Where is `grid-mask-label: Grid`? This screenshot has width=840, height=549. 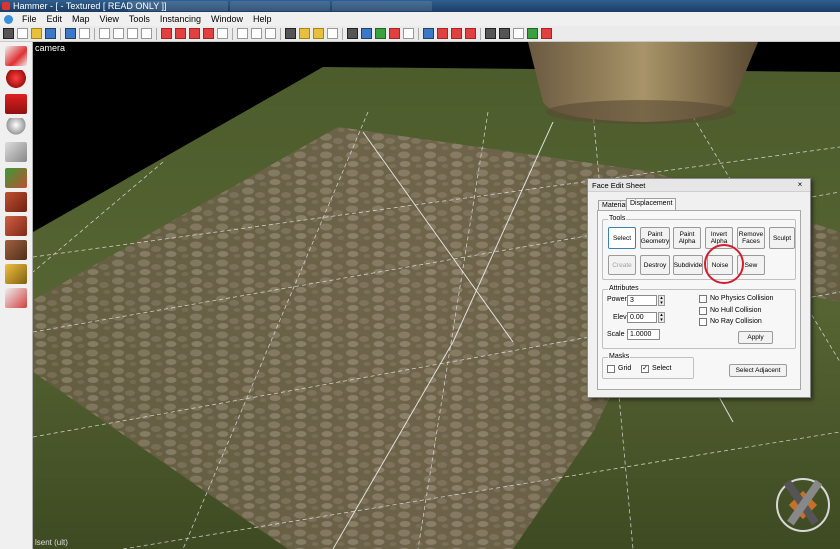 grid-mask-label: Grid is located at coordinates (625, 368).